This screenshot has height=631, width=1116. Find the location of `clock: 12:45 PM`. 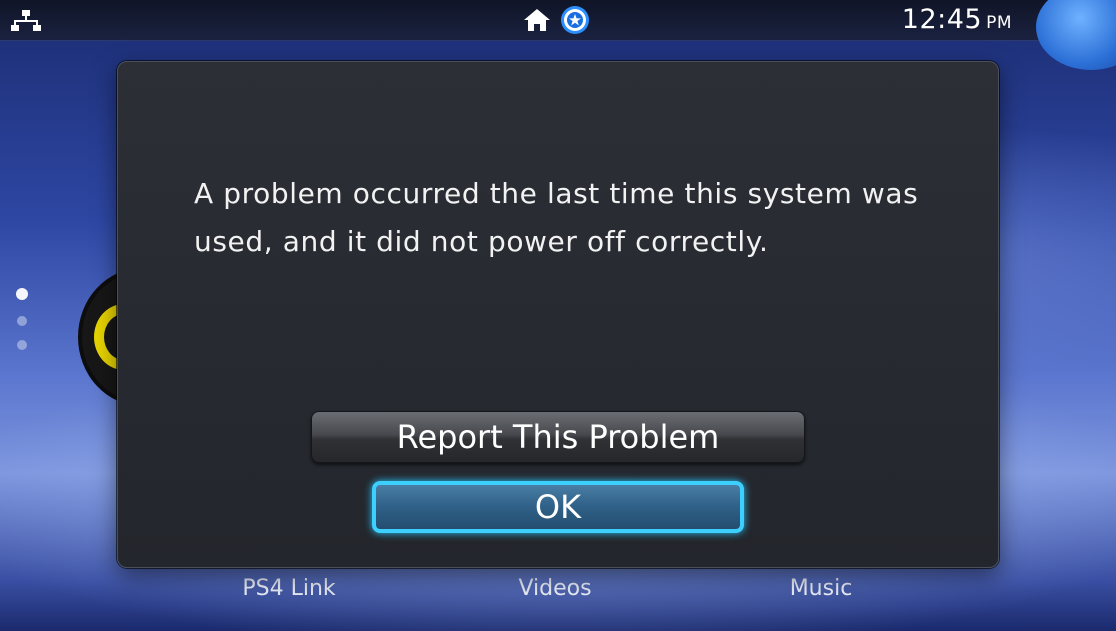

clock: 12:45 PM is located at coordinates (957, 19).